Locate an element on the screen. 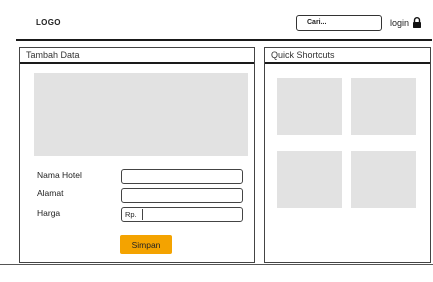 Image resolution: width=433 pixels, height=282 pixels. lock-icon is located at coordinates (417, 22).